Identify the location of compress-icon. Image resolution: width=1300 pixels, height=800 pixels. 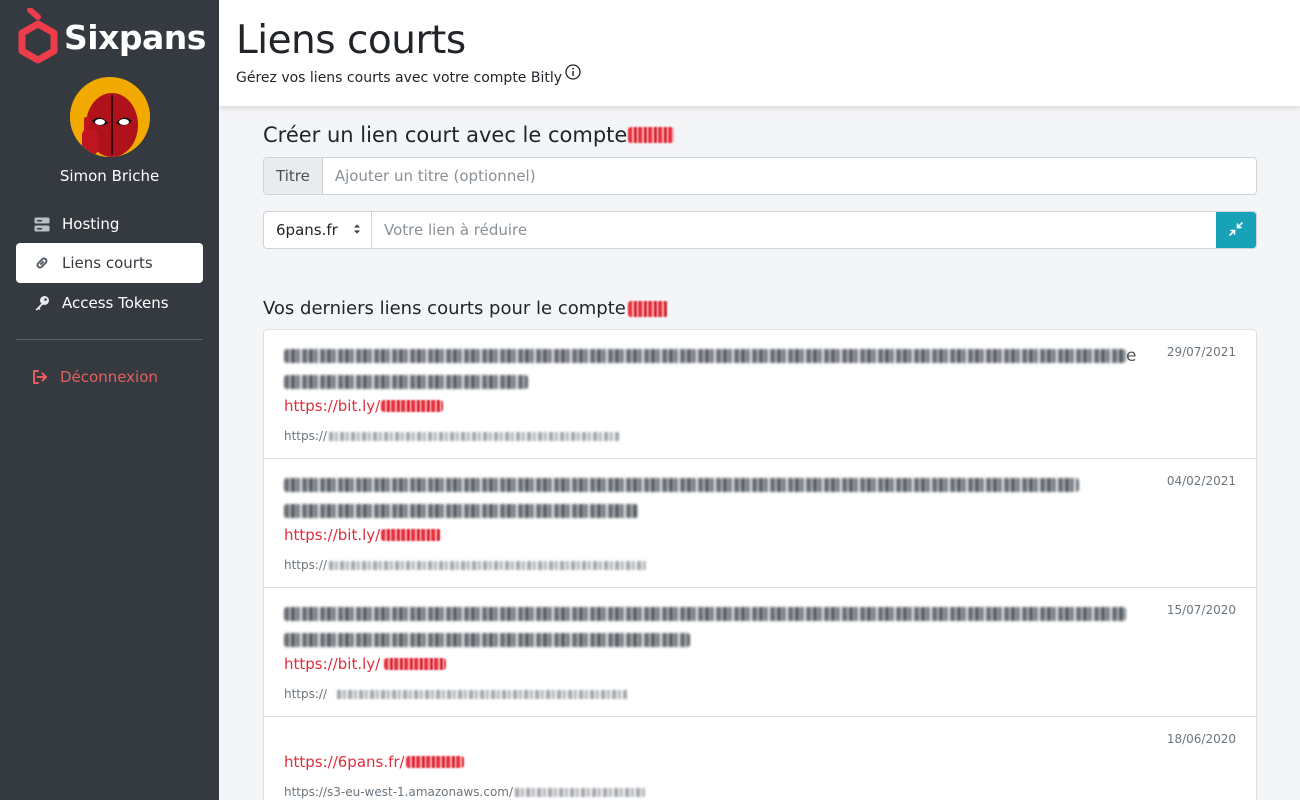
(1236, 230).